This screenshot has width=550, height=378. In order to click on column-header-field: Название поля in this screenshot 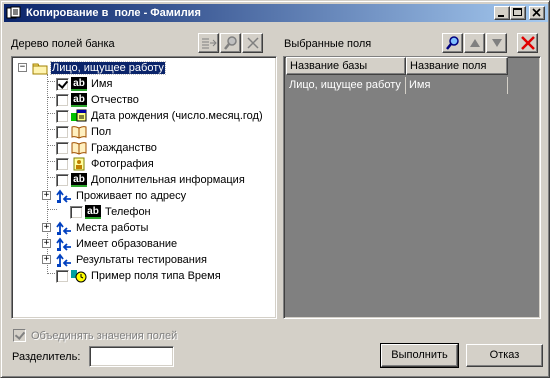, I will do `click(457, 66)`.